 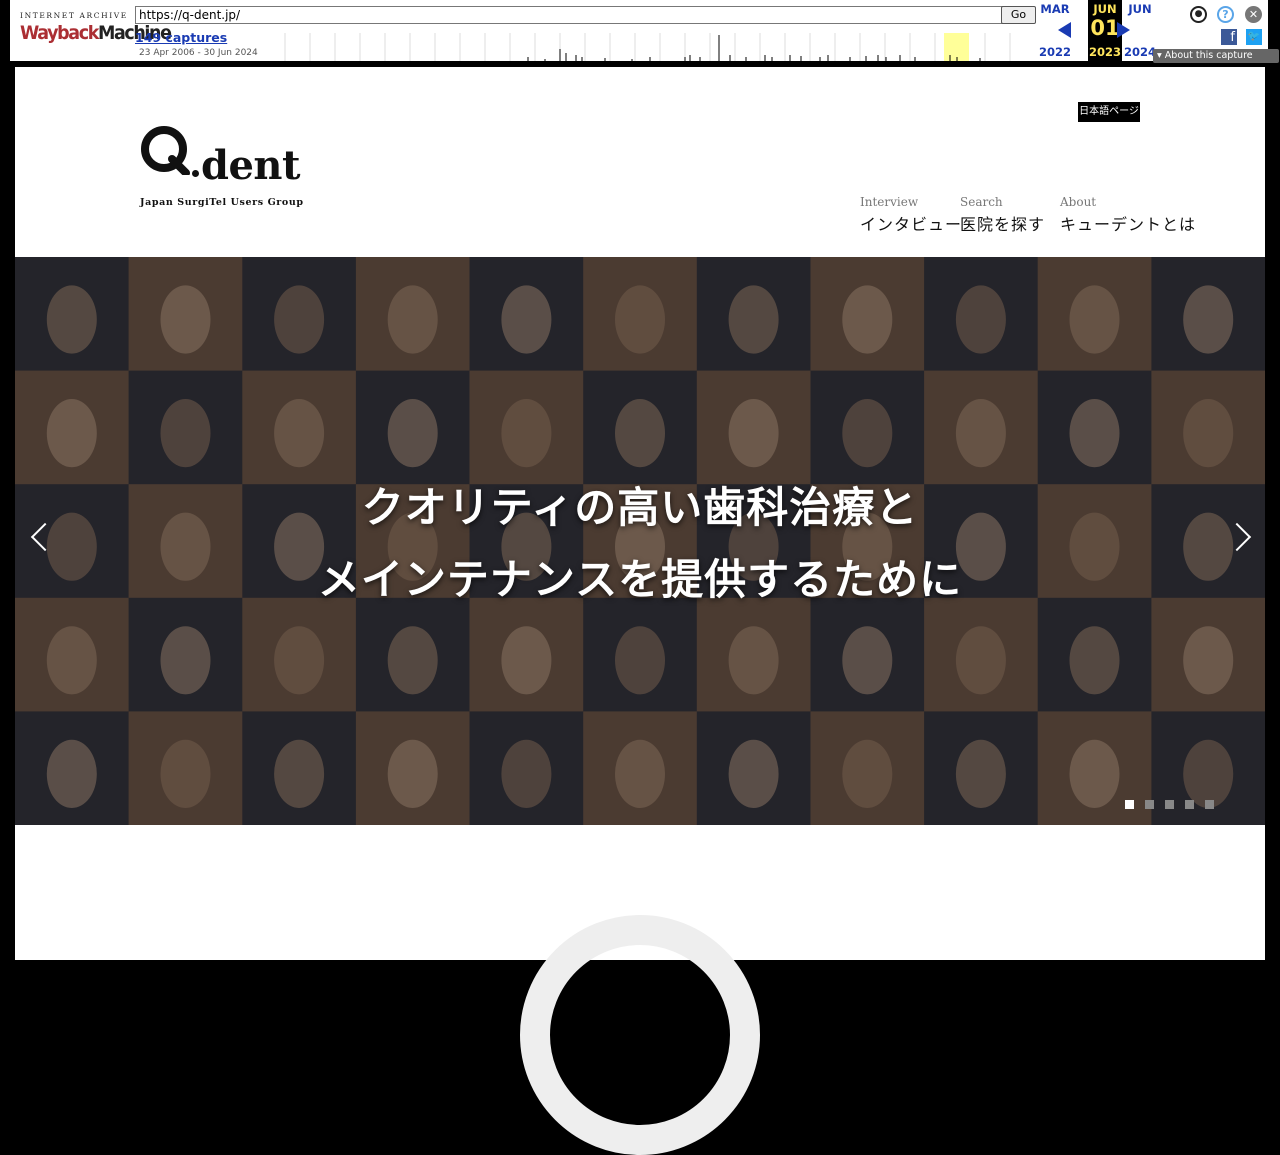 I want to click on next-year-label: 2024, so click(x=1139, y=52).